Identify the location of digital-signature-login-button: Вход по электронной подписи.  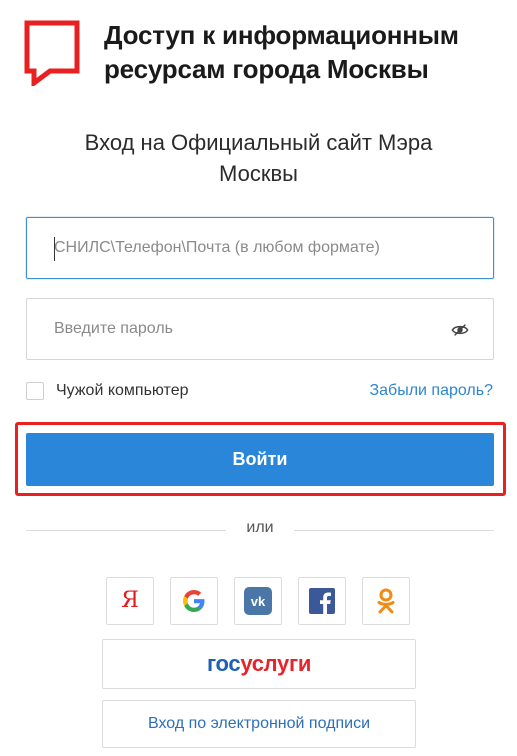
(259, 724).